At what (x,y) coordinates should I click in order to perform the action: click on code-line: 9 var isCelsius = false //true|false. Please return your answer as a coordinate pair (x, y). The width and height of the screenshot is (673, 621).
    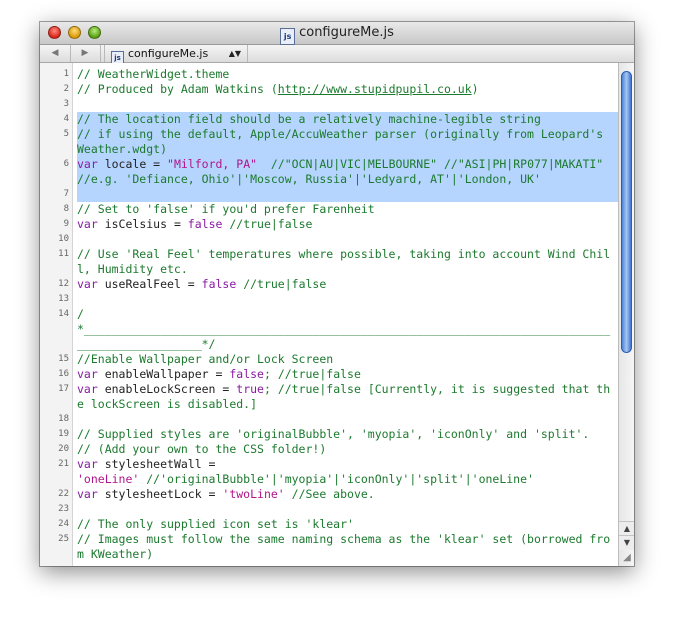
    Looking at the image, I should click on (329, 224).